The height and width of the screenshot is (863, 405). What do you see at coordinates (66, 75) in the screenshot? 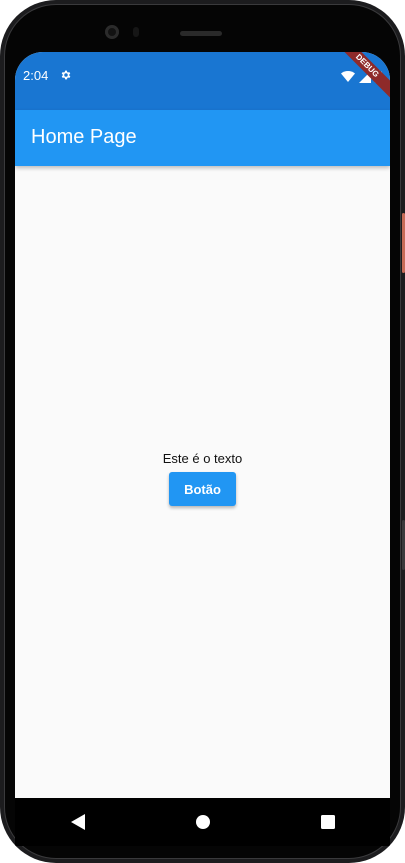
I see `gear-icon` at bounding box center [66, 75].